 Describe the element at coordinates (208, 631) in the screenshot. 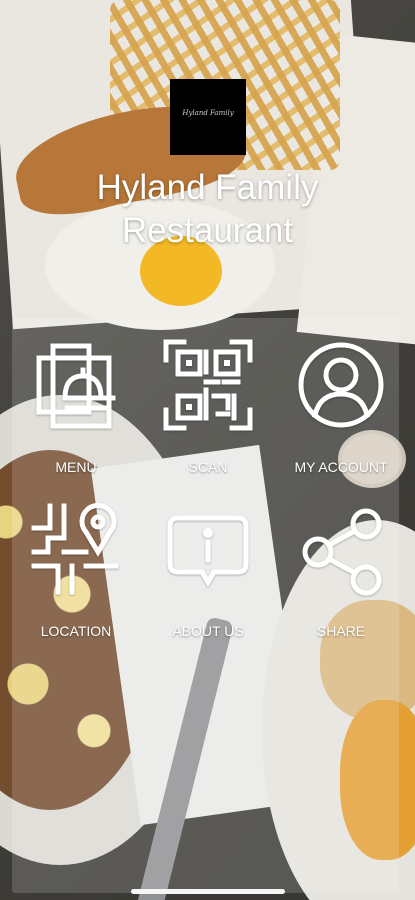

I see `about-us-label: ABOUT US` at that location.